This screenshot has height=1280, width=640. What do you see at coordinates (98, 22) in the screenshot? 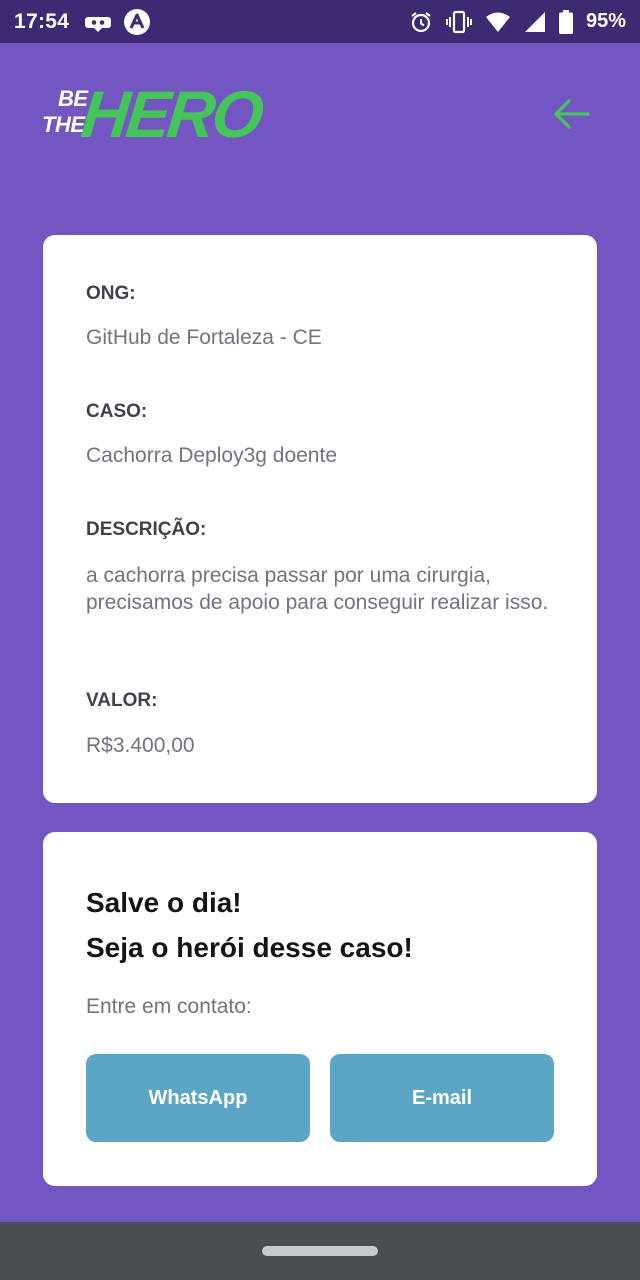
I see `game-controller-icon` at bounding box center [98, 22].